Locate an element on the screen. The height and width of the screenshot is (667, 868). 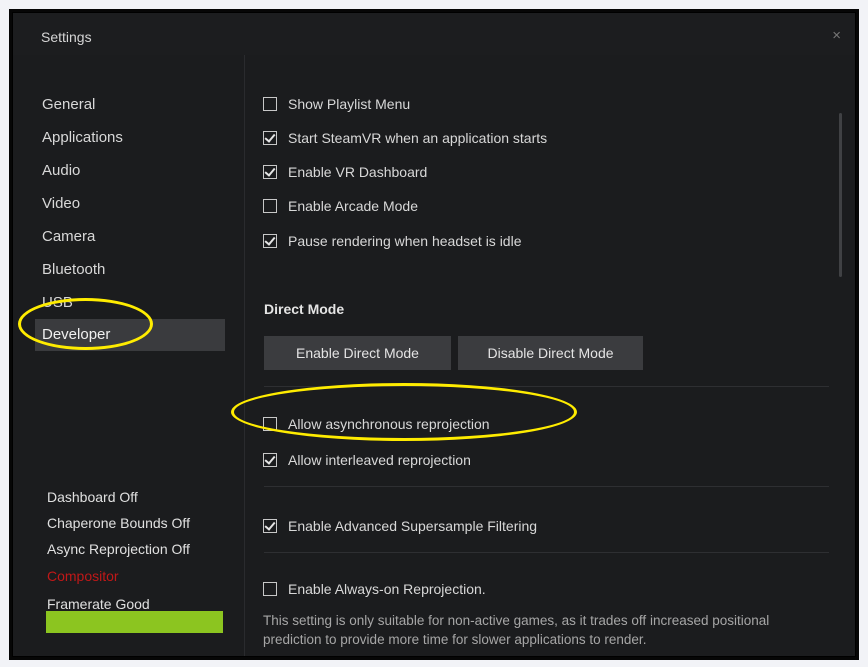
checkbox-label: Enable Arcade Mode is located at coordinates (353, 206).